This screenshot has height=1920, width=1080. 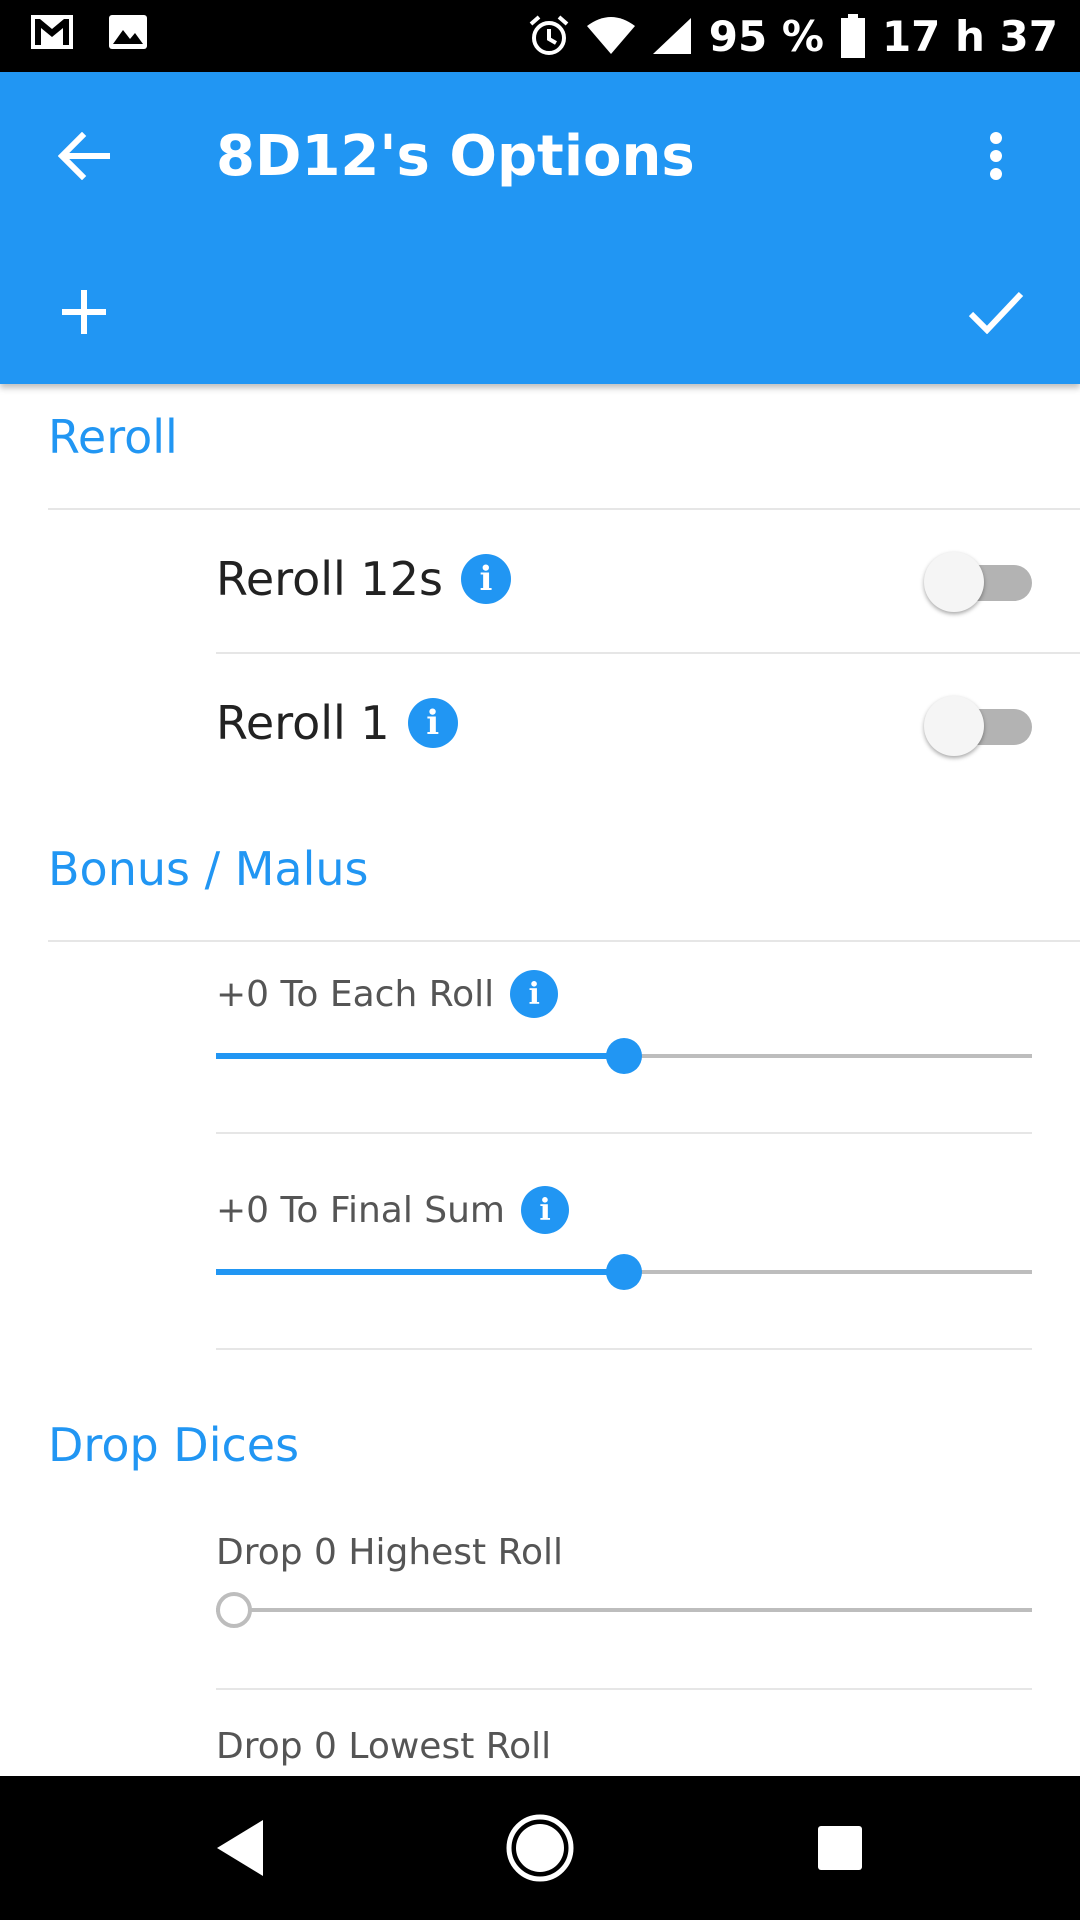 I want to click on add-button, so click(x=84, y=312).